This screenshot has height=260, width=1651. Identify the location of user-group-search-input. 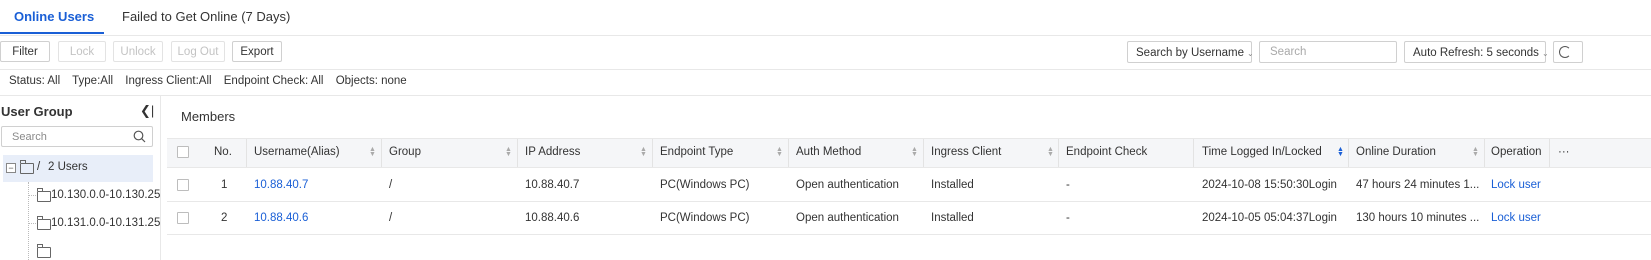
(77, 136).